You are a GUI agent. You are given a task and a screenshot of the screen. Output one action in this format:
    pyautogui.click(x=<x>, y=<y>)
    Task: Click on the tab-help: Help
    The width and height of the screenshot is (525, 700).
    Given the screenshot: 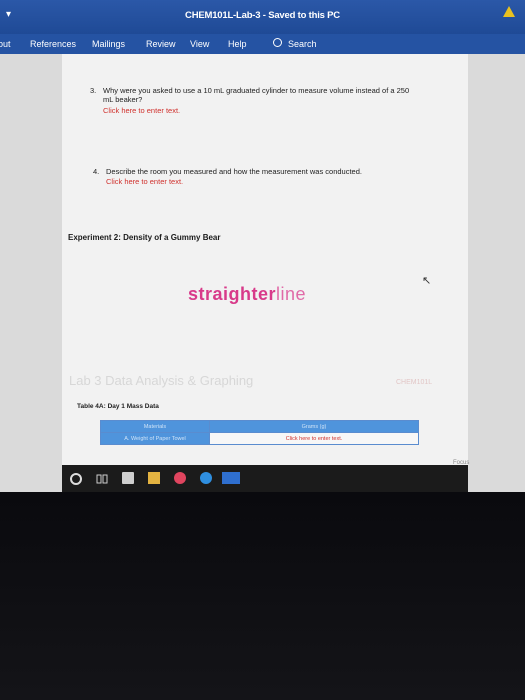 What is the action you would take?
    pyautogui.click(x=237, y=44)
    